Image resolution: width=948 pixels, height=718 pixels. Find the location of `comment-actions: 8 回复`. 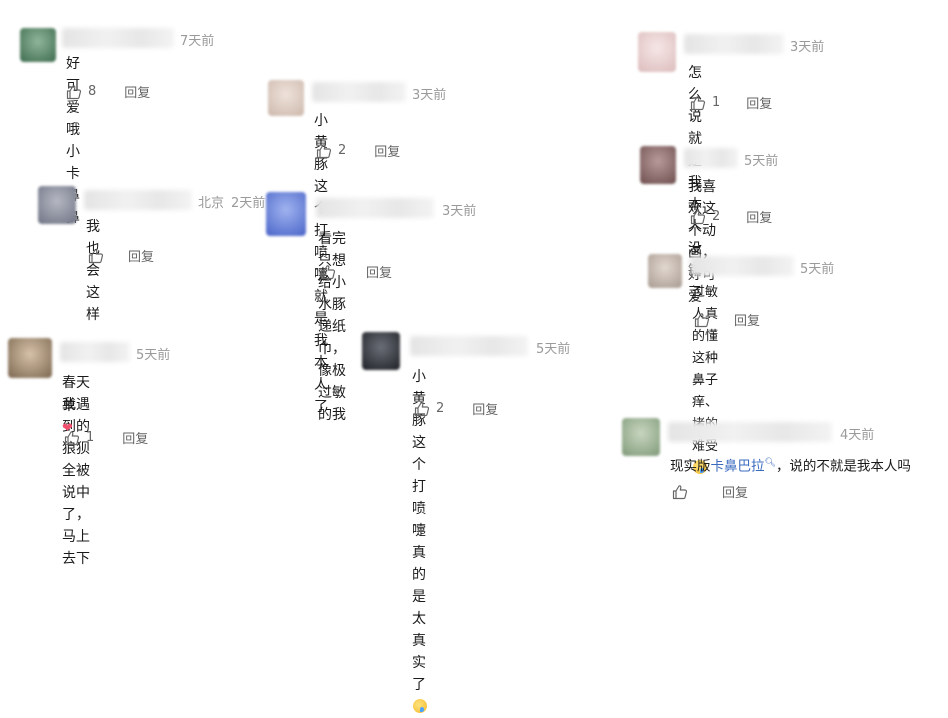

comment-actions: 8 回复 is located at coordinates (108, 91).